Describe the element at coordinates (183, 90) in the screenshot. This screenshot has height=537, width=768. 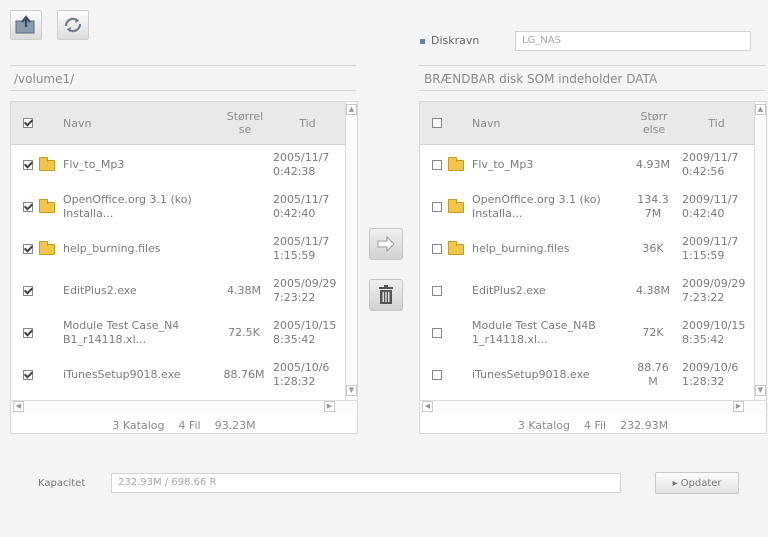
I see `left-path-divider` at that location.